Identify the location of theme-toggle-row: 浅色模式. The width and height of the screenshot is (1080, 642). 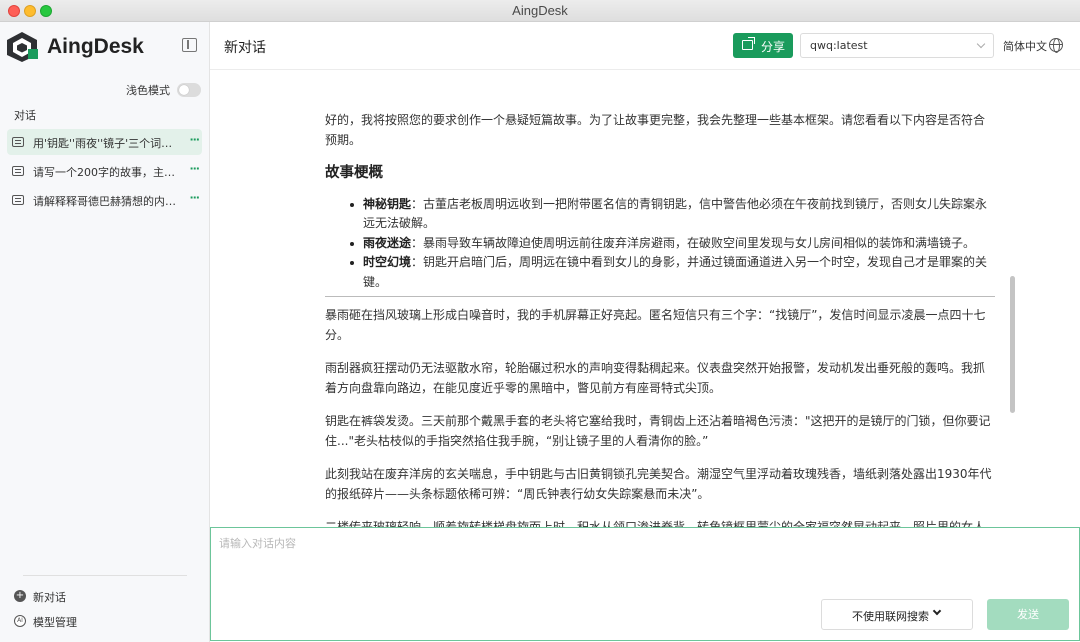
(105, 90).